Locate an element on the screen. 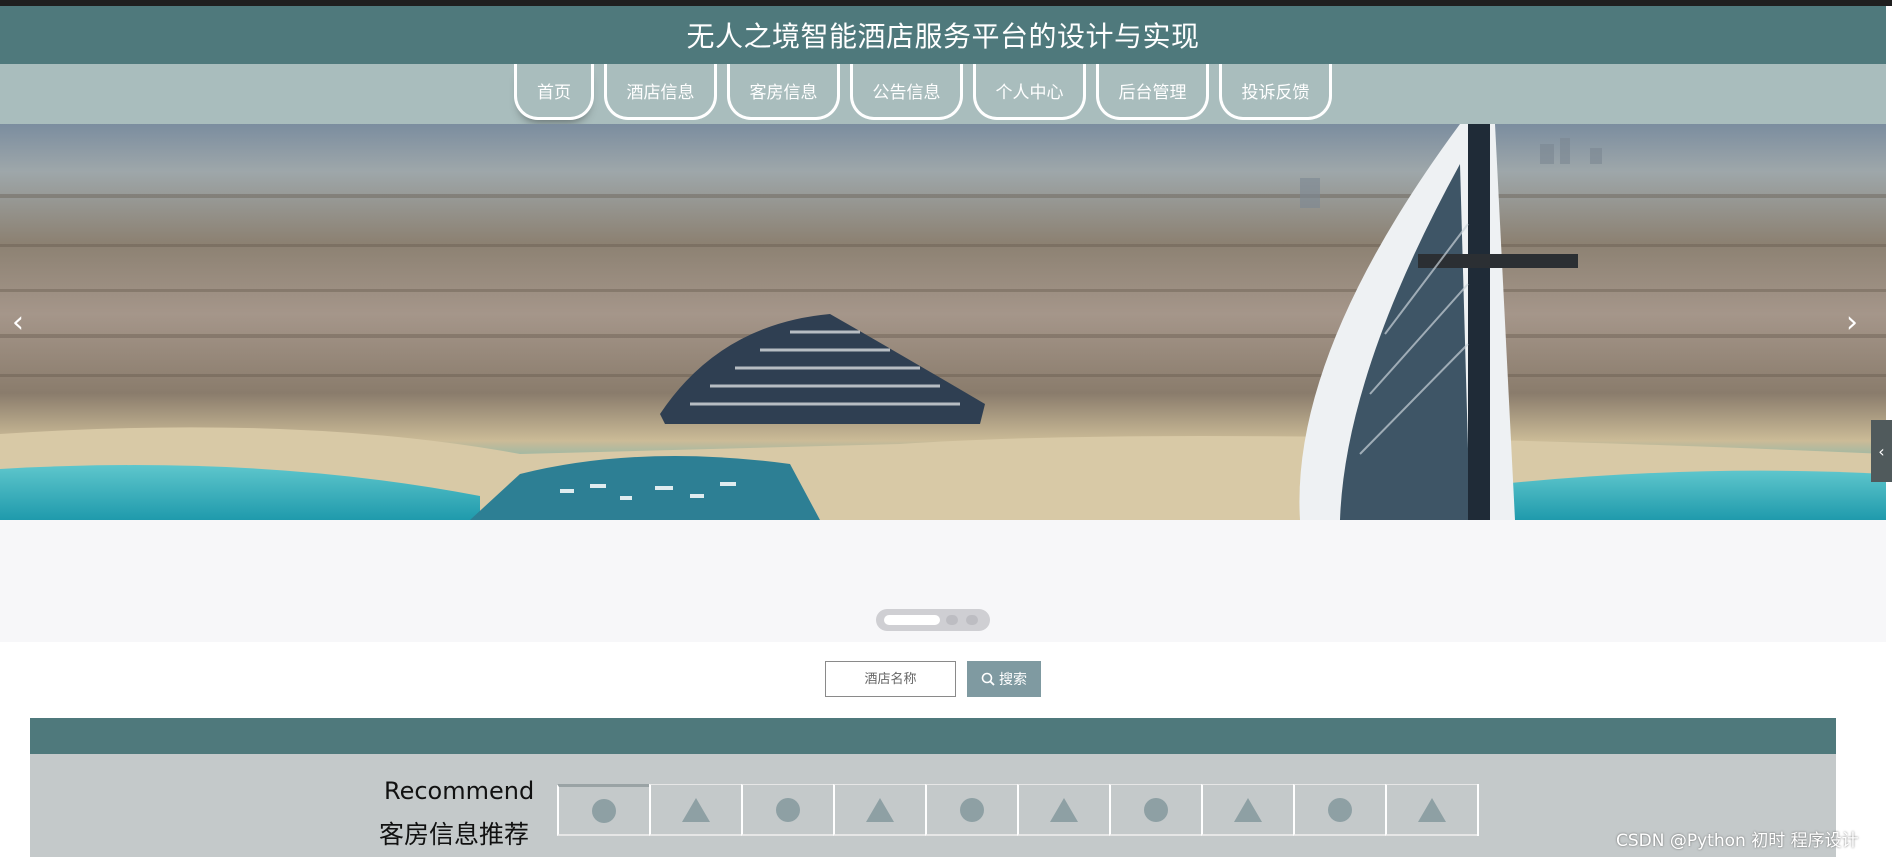  hotel-name-search-input is located at coordinates (890, 679).